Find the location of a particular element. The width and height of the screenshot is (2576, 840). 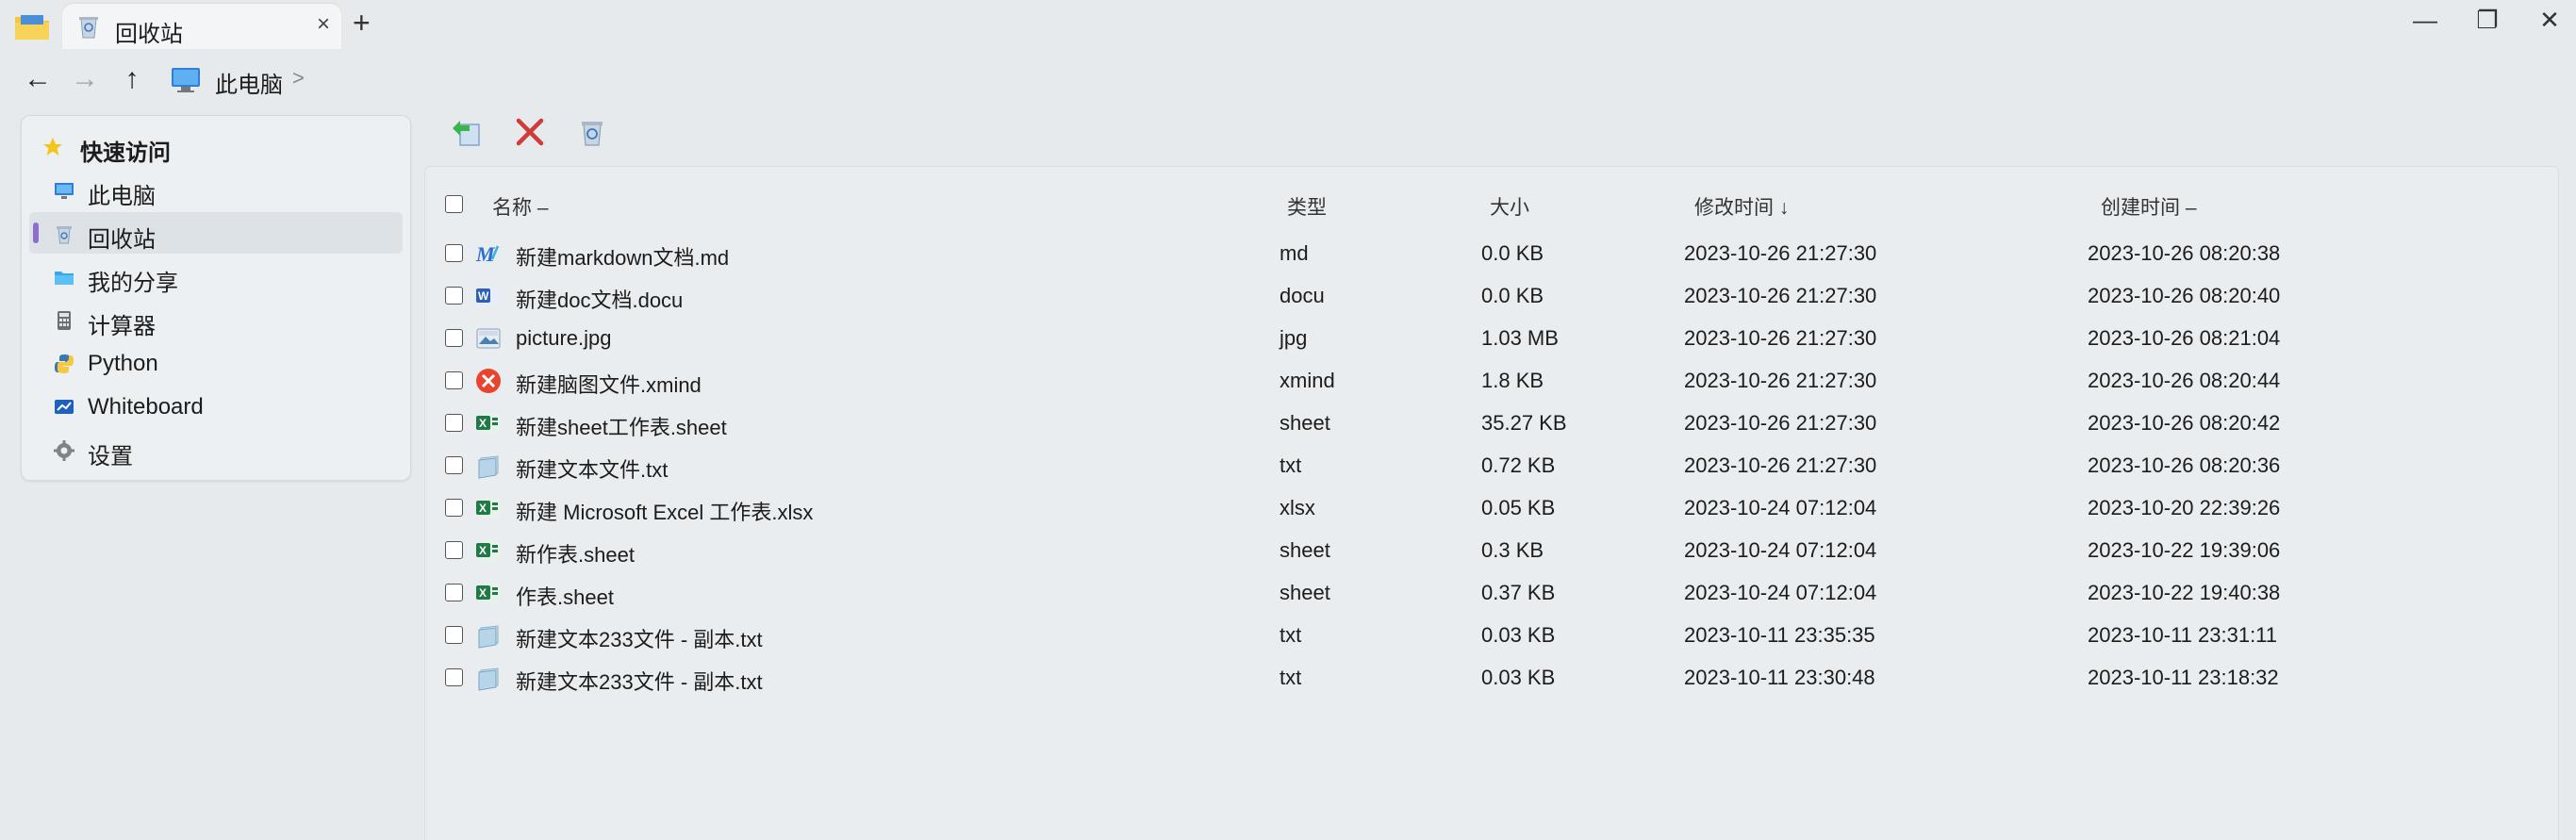

svg-text: X is located at coordinates (483, 593).